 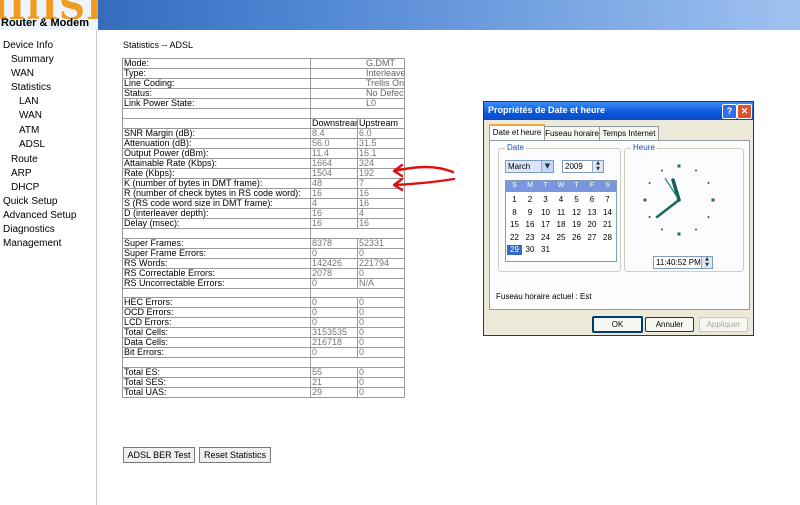 I want to click on month-value: March, so click(x=519, y=166).